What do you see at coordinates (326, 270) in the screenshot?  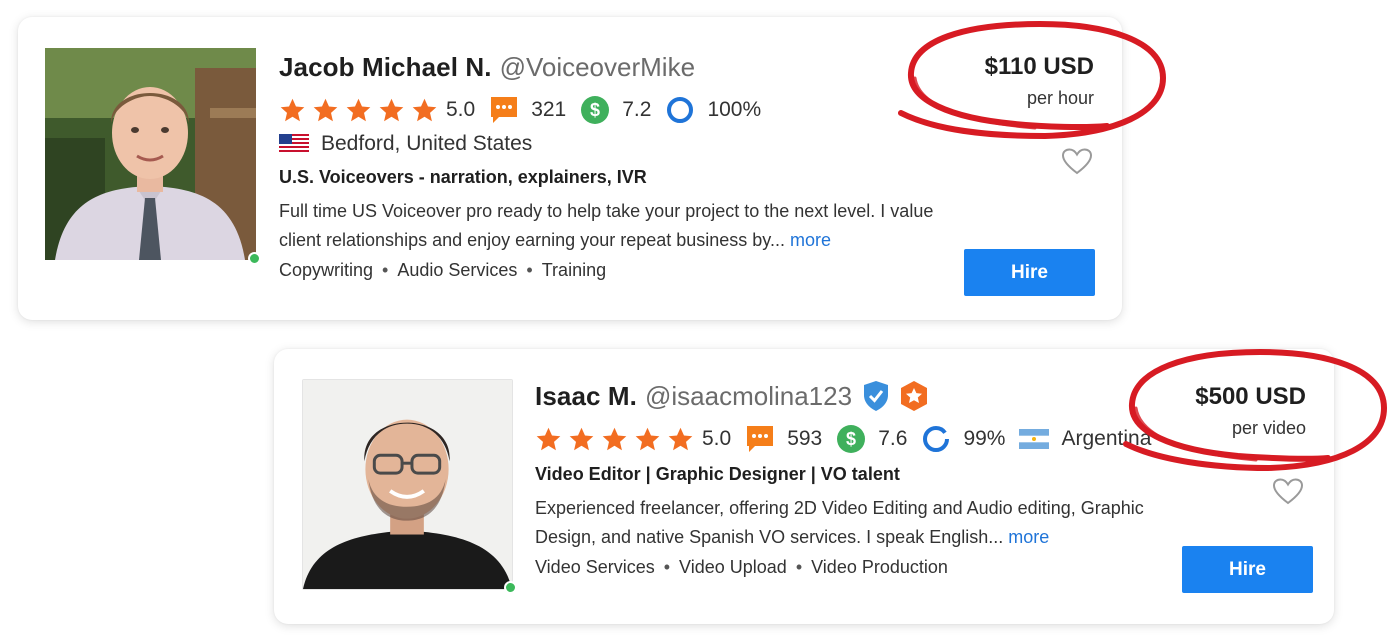 I see `skill-item: Copywriting` at bounding box center [326, 270].